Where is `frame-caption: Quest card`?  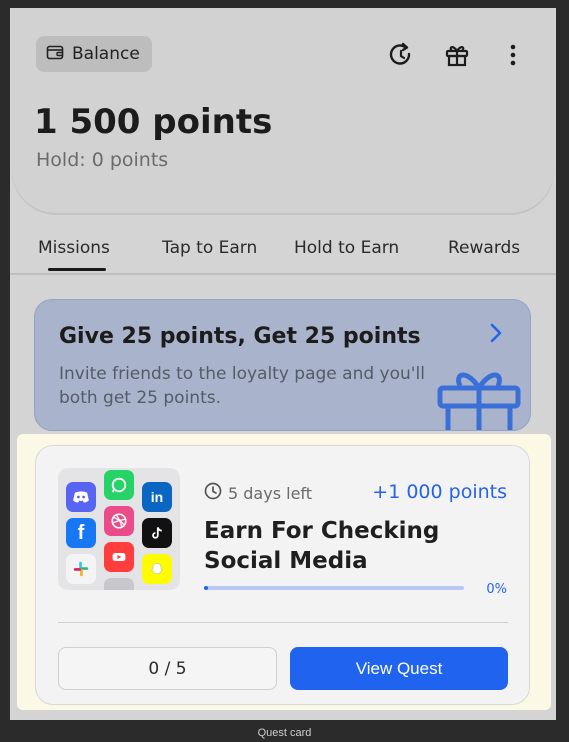 frame-caption: Quest card is located at coordinates (284, 733).